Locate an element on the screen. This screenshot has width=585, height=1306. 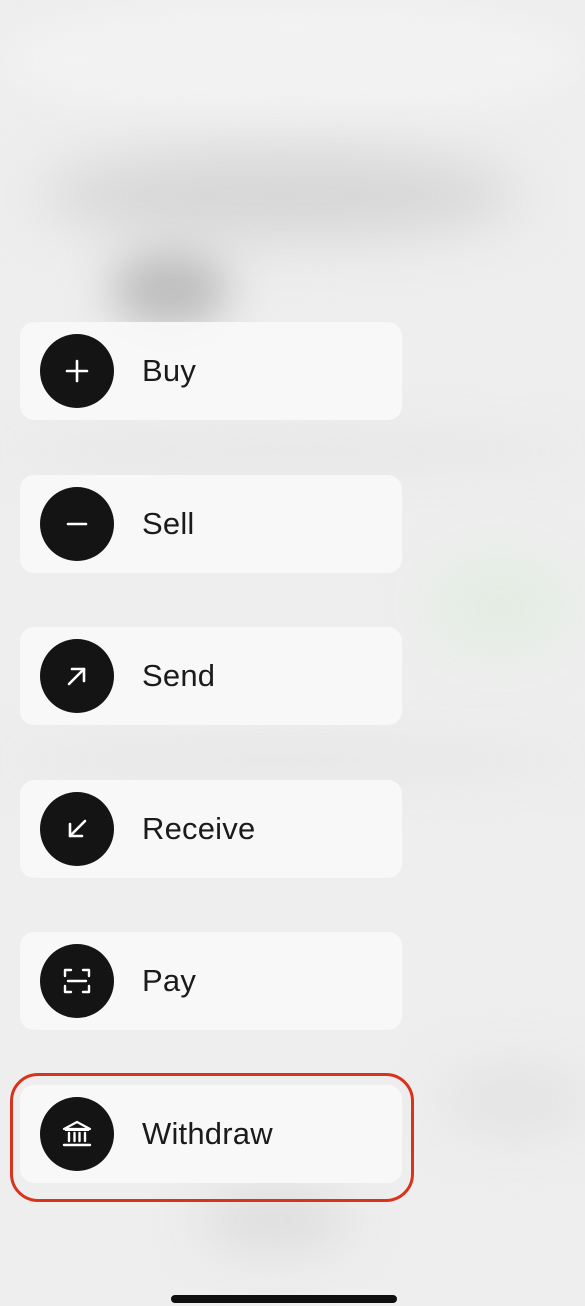
sell-button: Sell is located at coordinates (211, 523).